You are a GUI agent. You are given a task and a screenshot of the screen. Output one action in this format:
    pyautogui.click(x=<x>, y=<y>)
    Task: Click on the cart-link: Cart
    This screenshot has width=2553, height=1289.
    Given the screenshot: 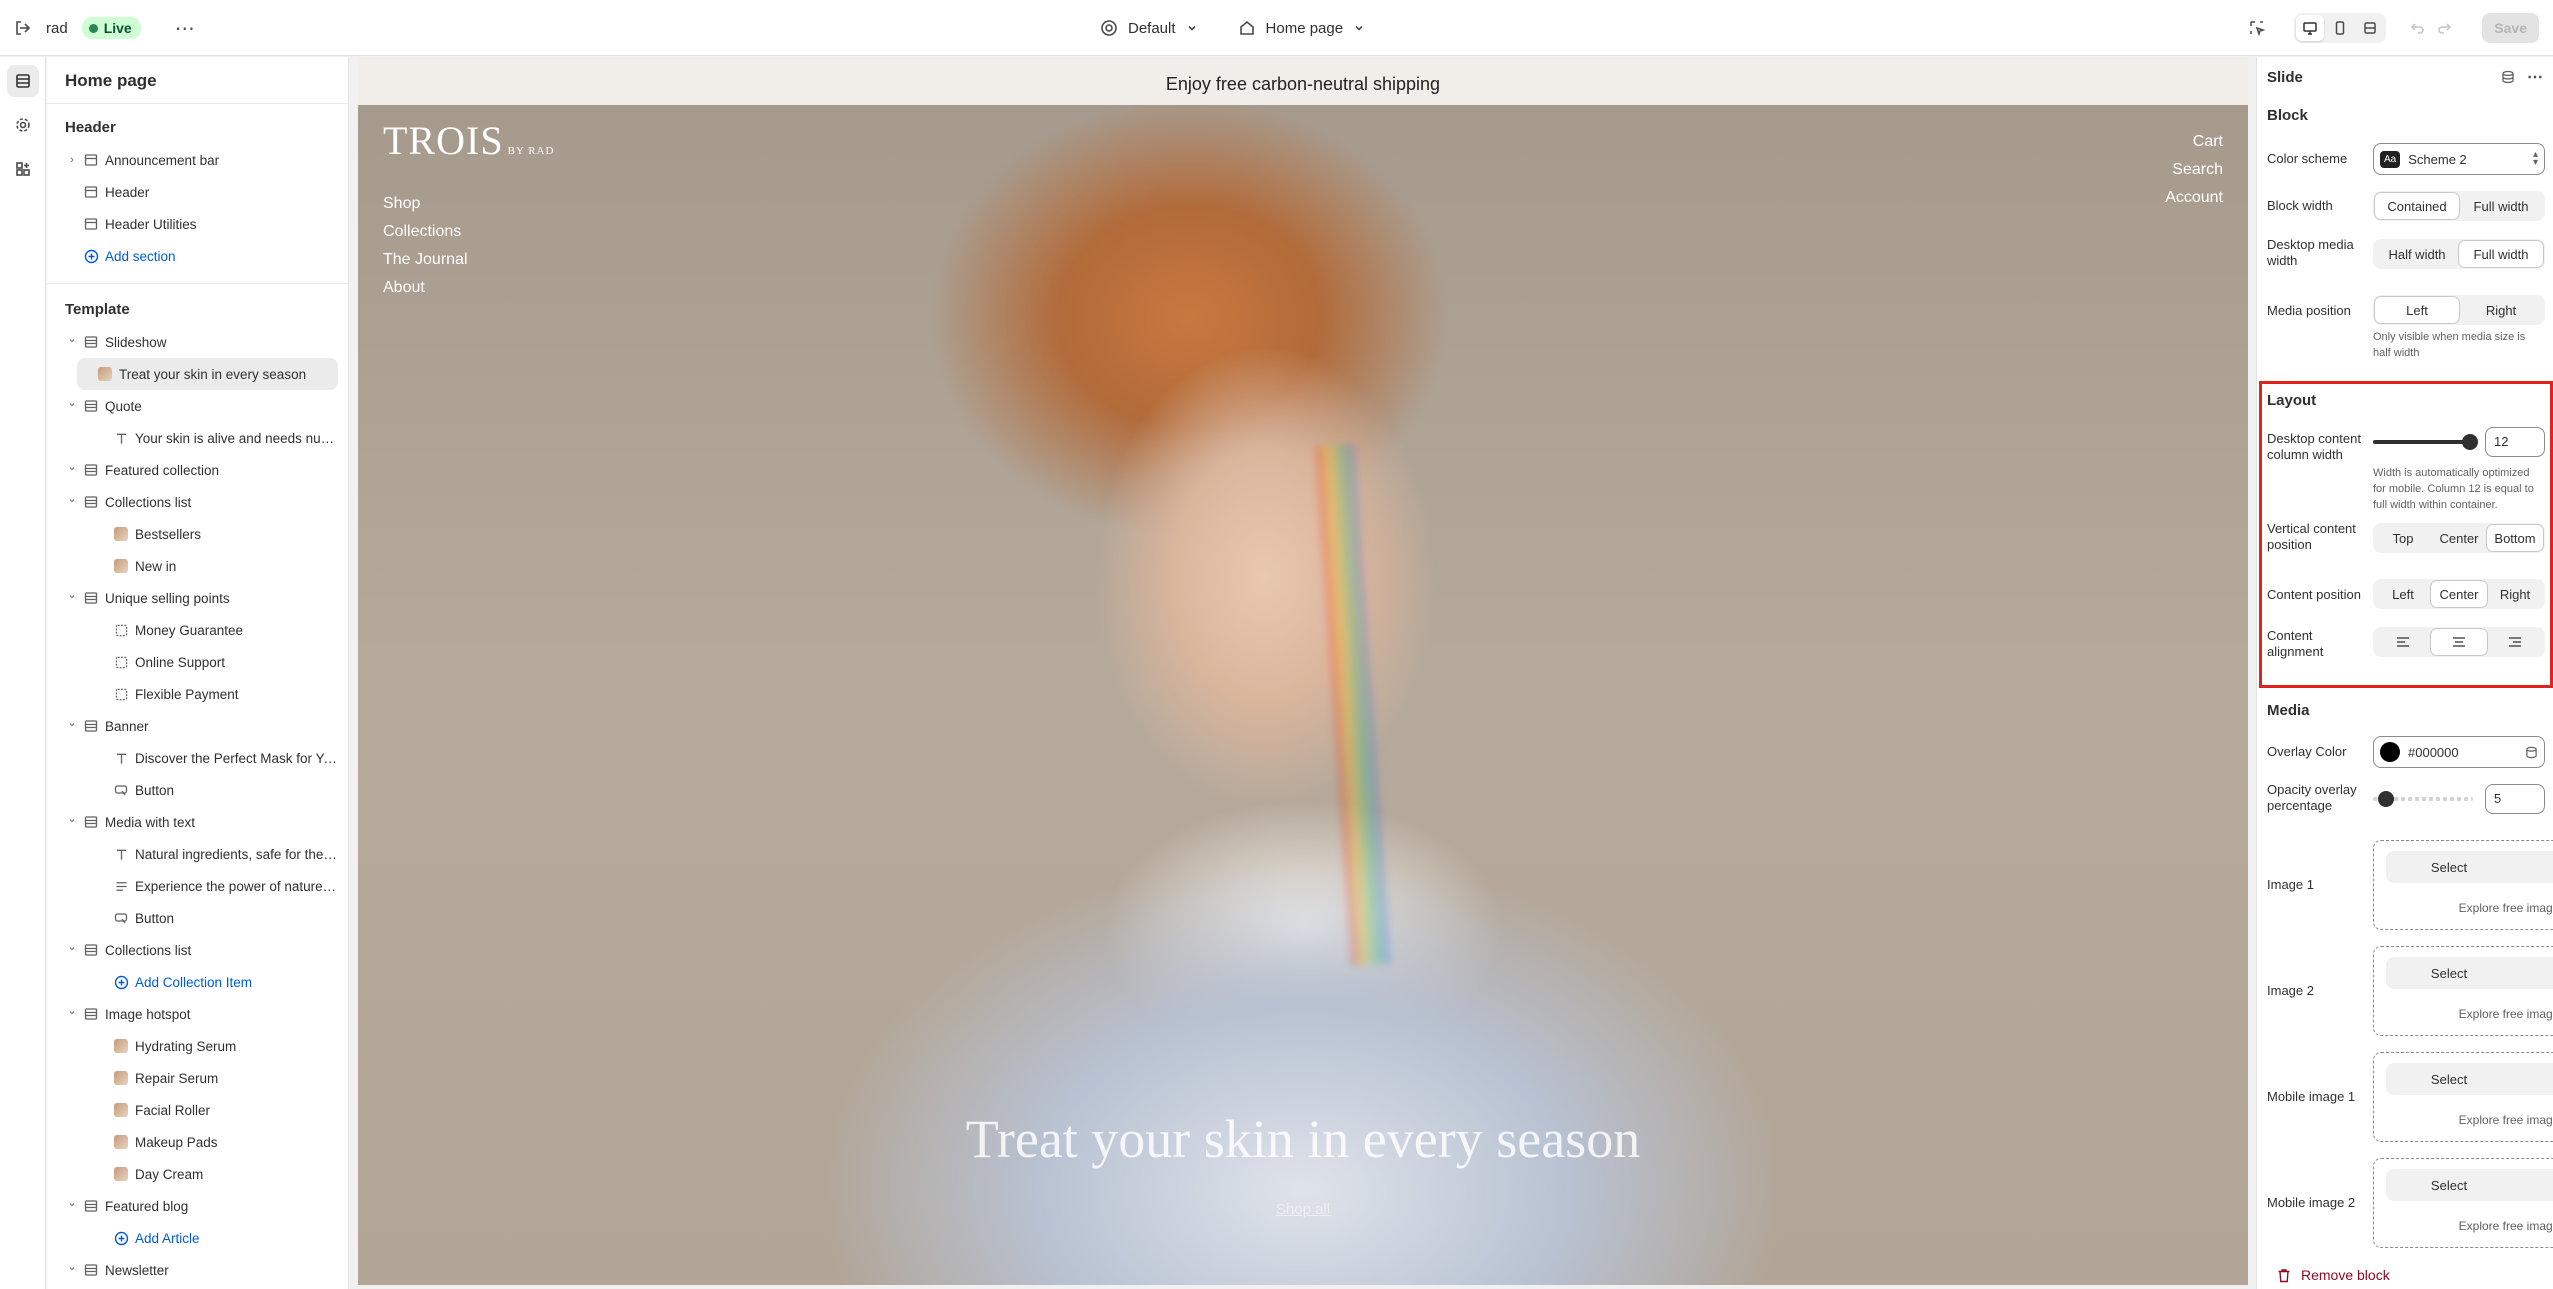 What is the action you would take?
    pyautogui.click(x=2208, y=142)
    